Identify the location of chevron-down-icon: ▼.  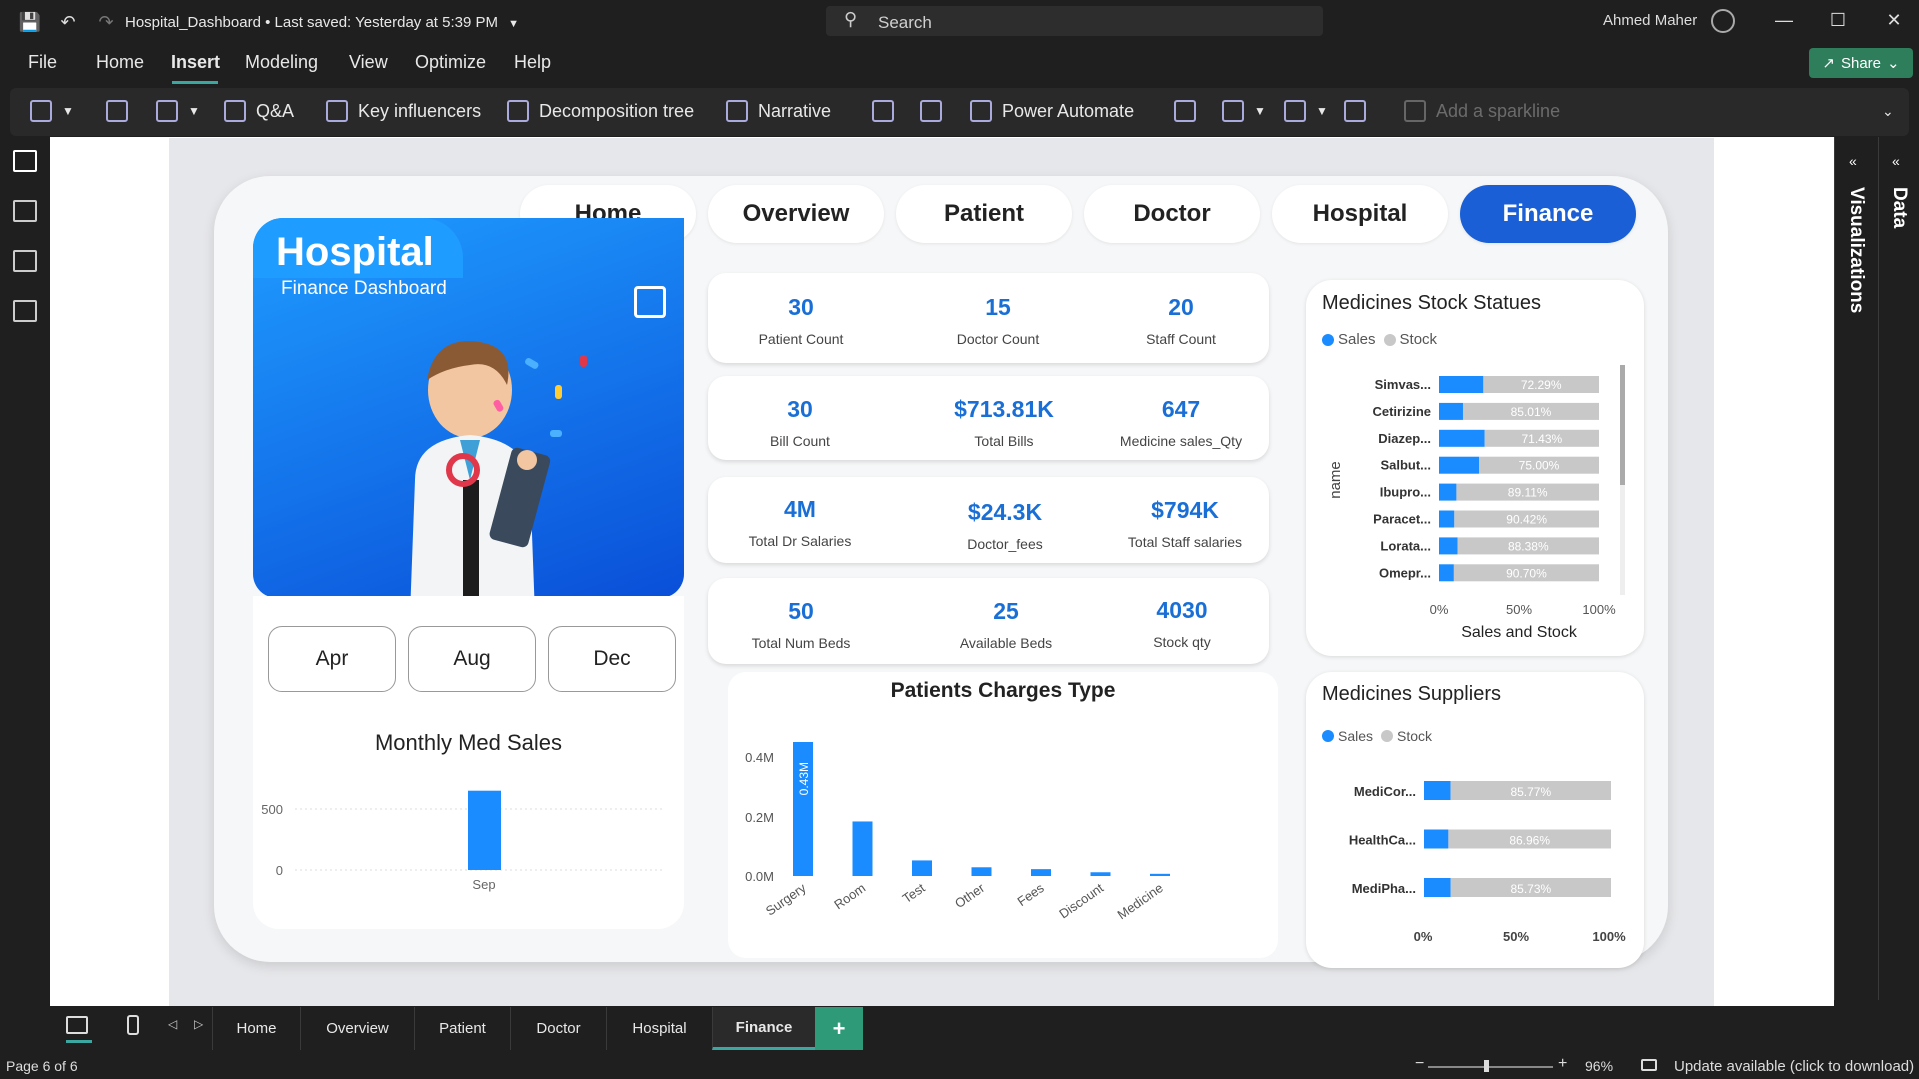
(514, 24).